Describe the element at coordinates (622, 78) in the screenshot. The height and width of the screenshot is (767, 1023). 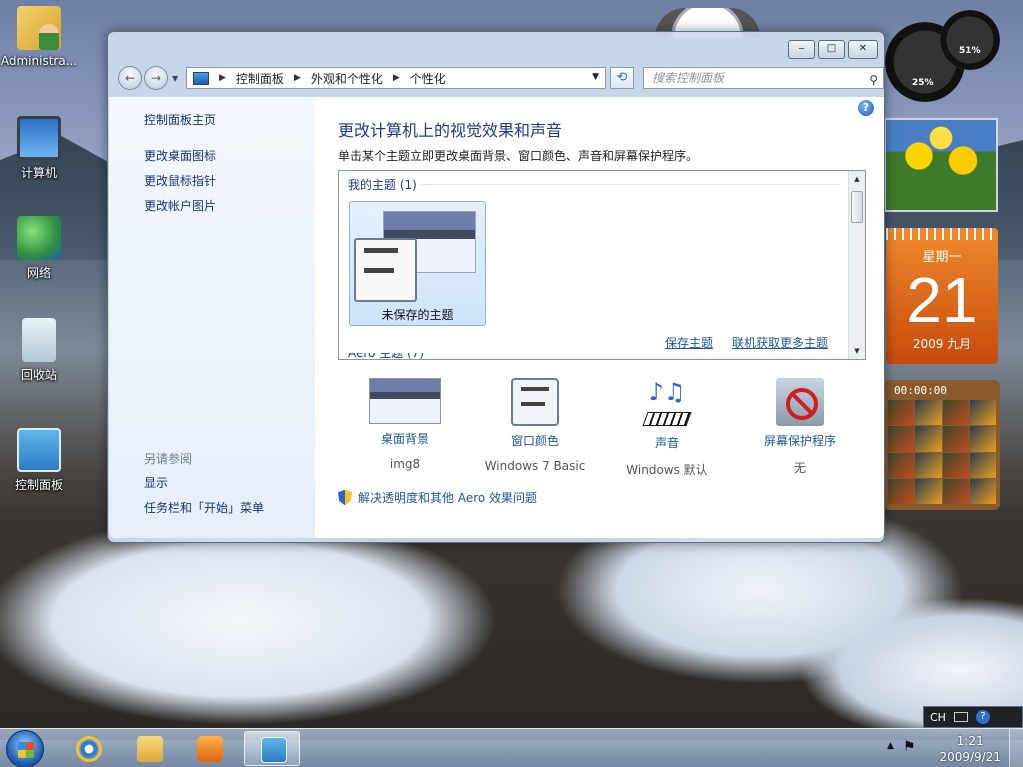
I see `refresh-button: ⟲` at that location.